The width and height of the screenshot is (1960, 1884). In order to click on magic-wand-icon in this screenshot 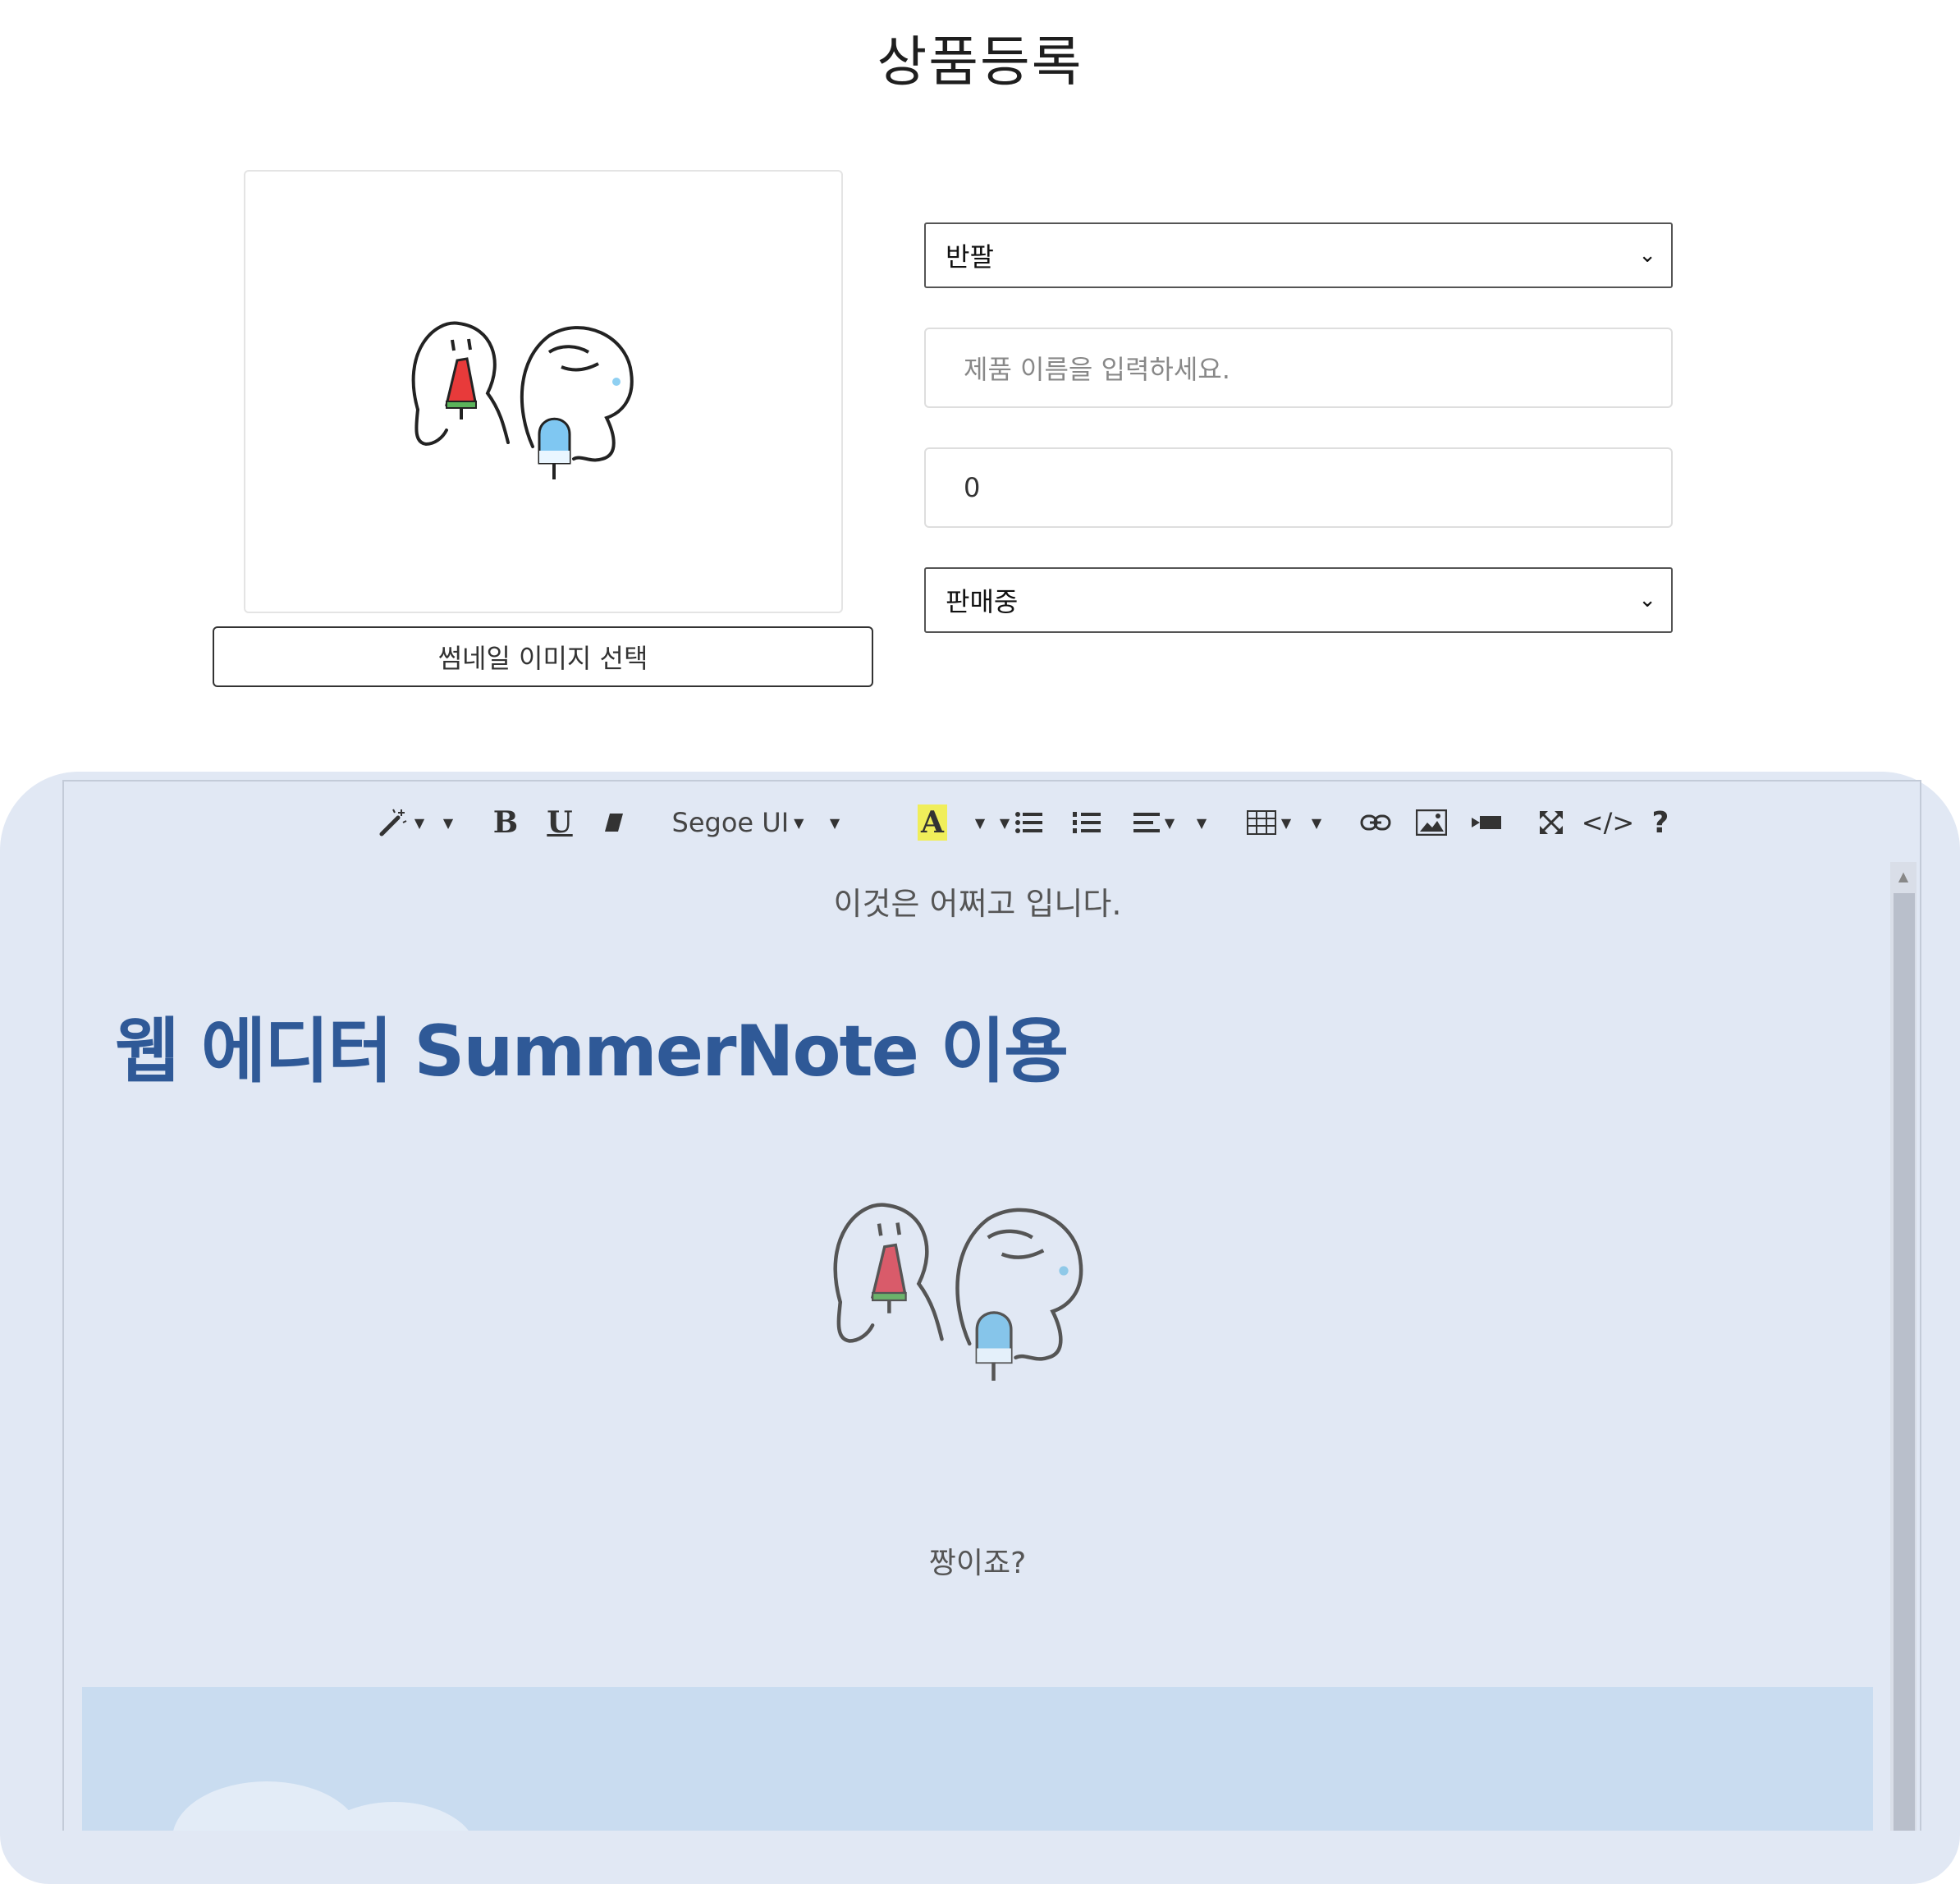, I will do `click(393, 823)`.